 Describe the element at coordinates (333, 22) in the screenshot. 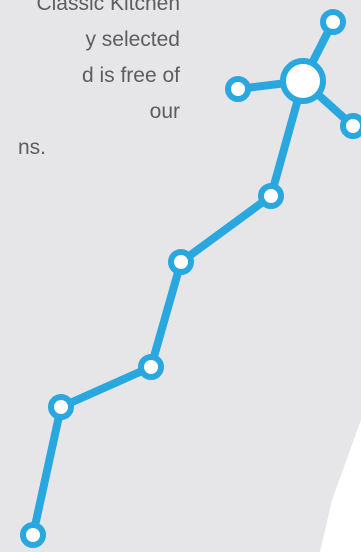

I see `network-node-top` at that location.